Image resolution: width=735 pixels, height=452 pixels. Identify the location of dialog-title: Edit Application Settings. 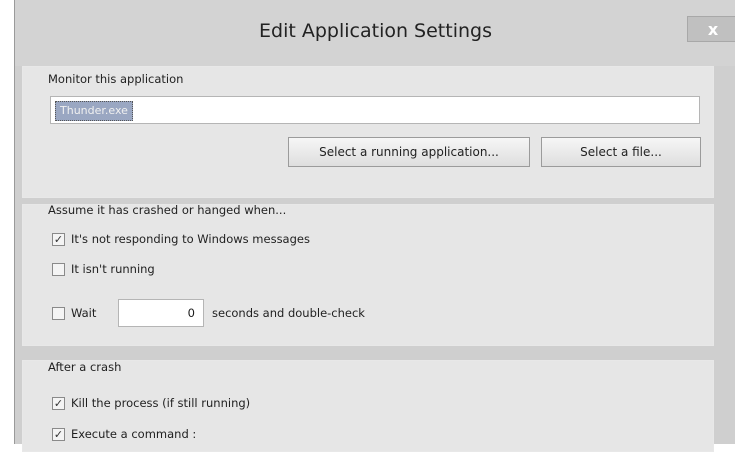
(375, 31).